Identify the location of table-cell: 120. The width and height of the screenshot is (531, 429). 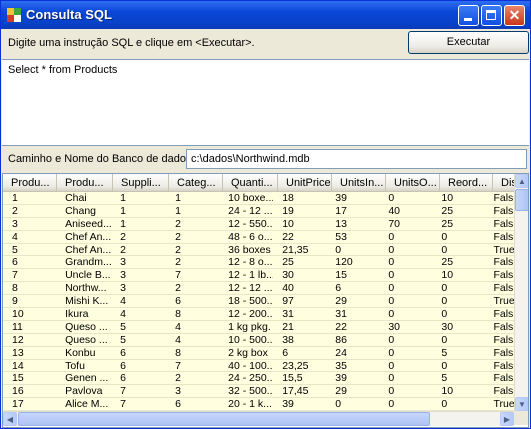
(352, 262).